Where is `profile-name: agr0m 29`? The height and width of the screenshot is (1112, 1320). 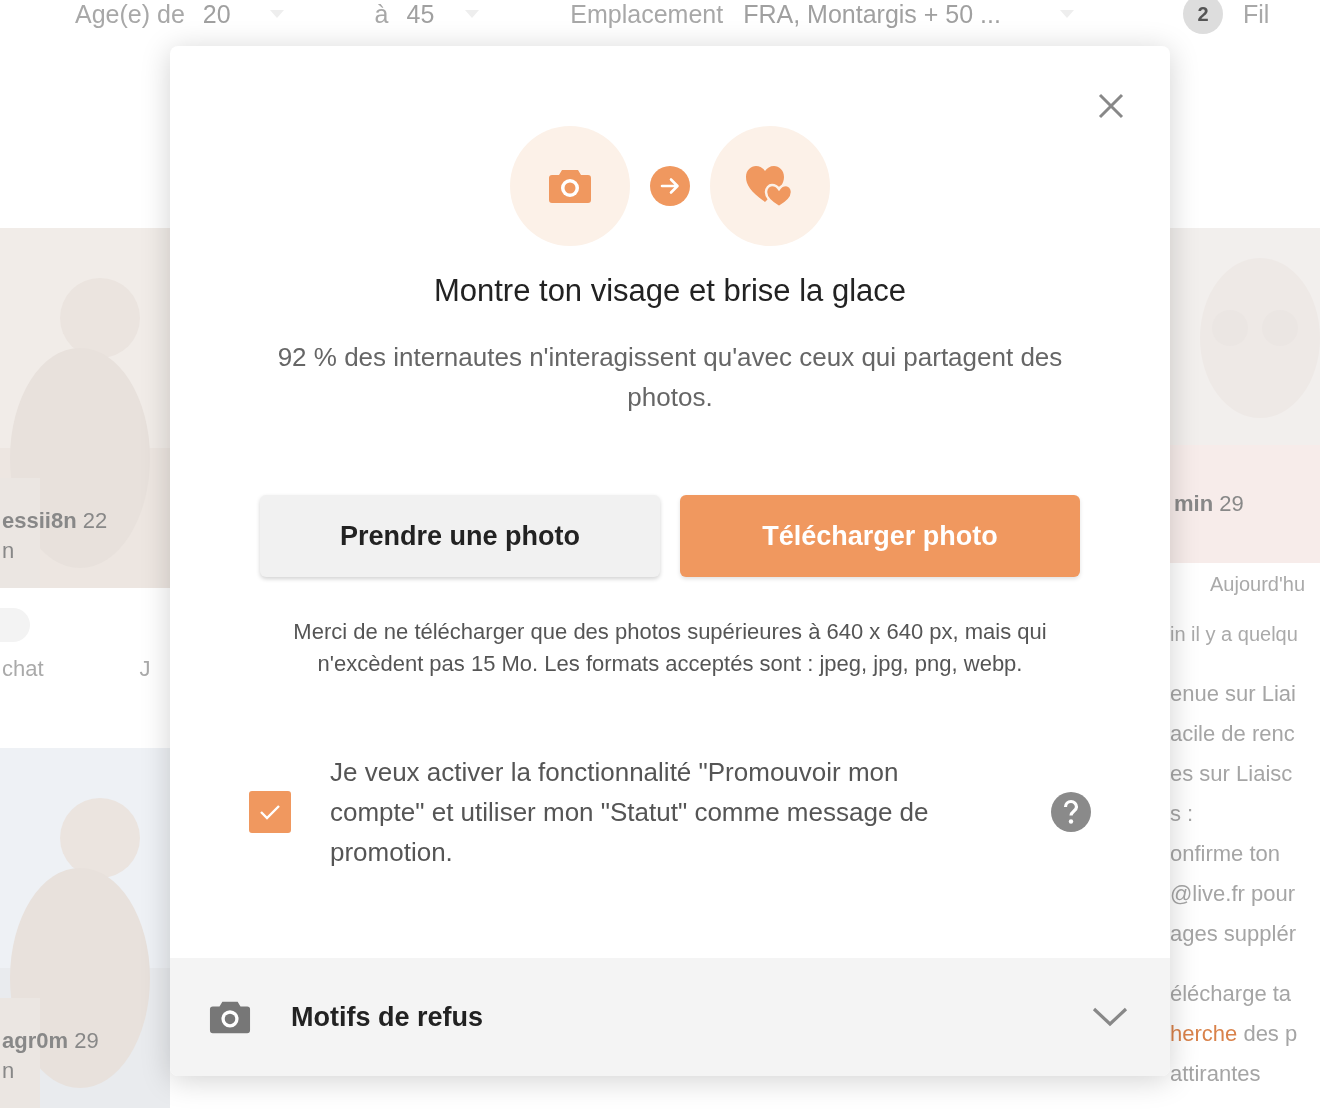
profile-name: agr0m 29 is located at coordinates (50, 1041).